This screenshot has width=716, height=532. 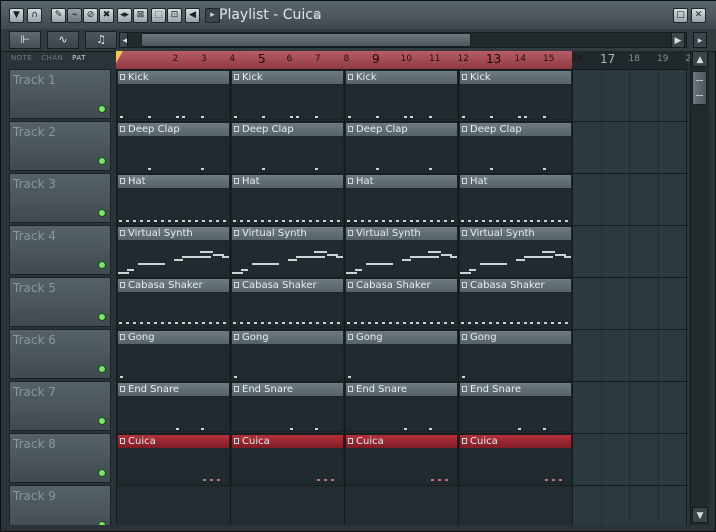 I want to click on horizontal-scroll-thumb, so click(x=306, y=40).